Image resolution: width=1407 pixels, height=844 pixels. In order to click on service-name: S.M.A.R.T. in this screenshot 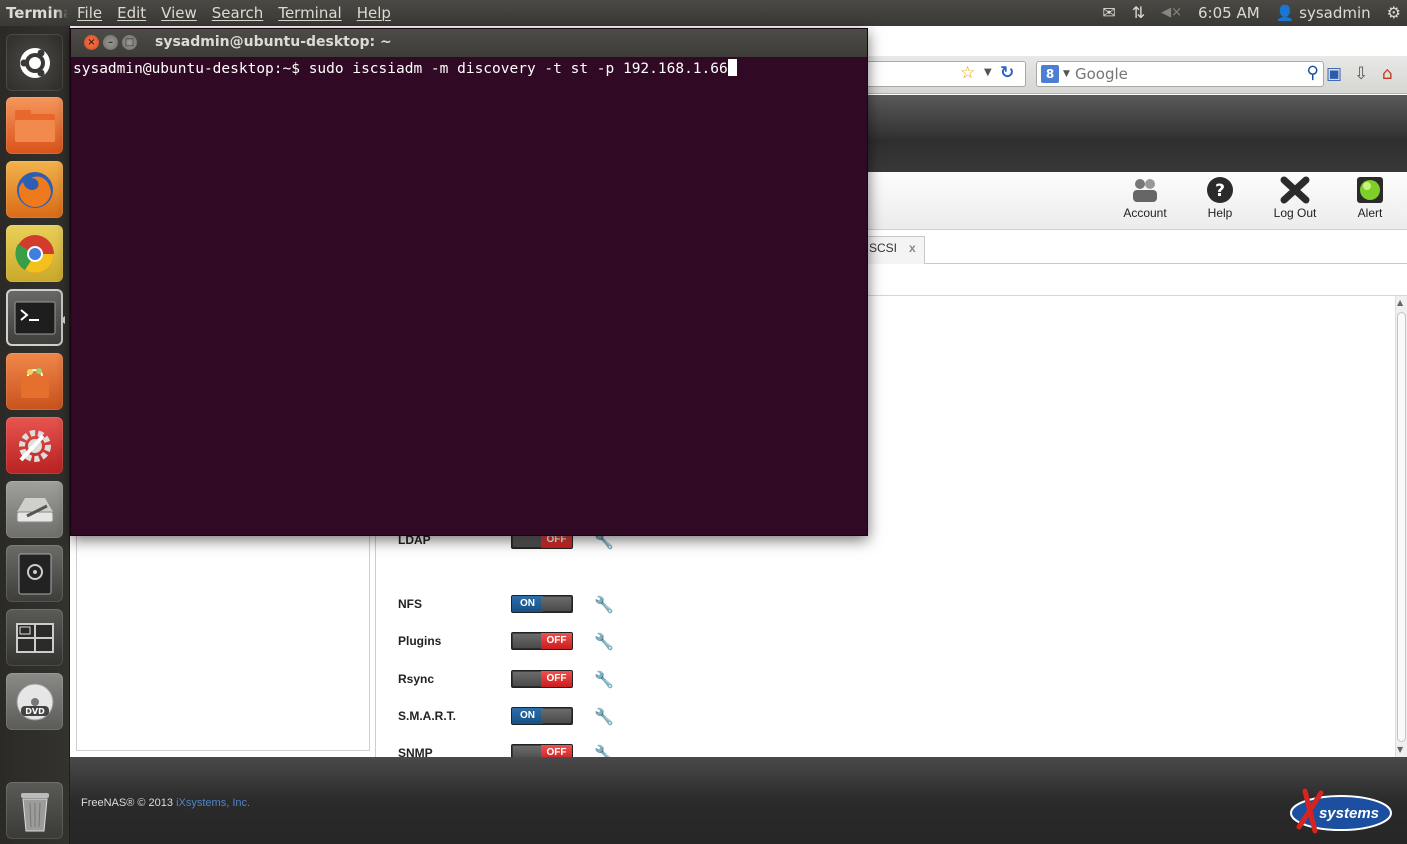, I will do `click(427, 716)`.